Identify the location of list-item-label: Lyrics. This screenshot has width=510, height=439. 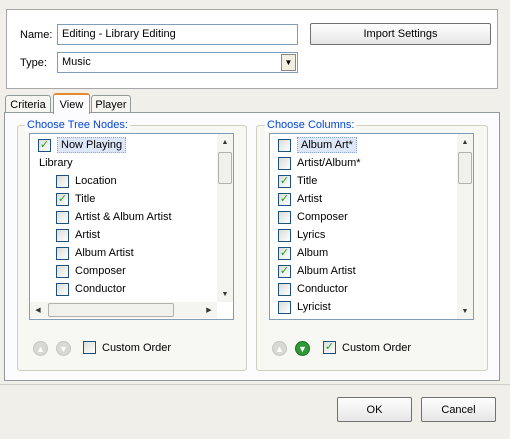
(311, 235).